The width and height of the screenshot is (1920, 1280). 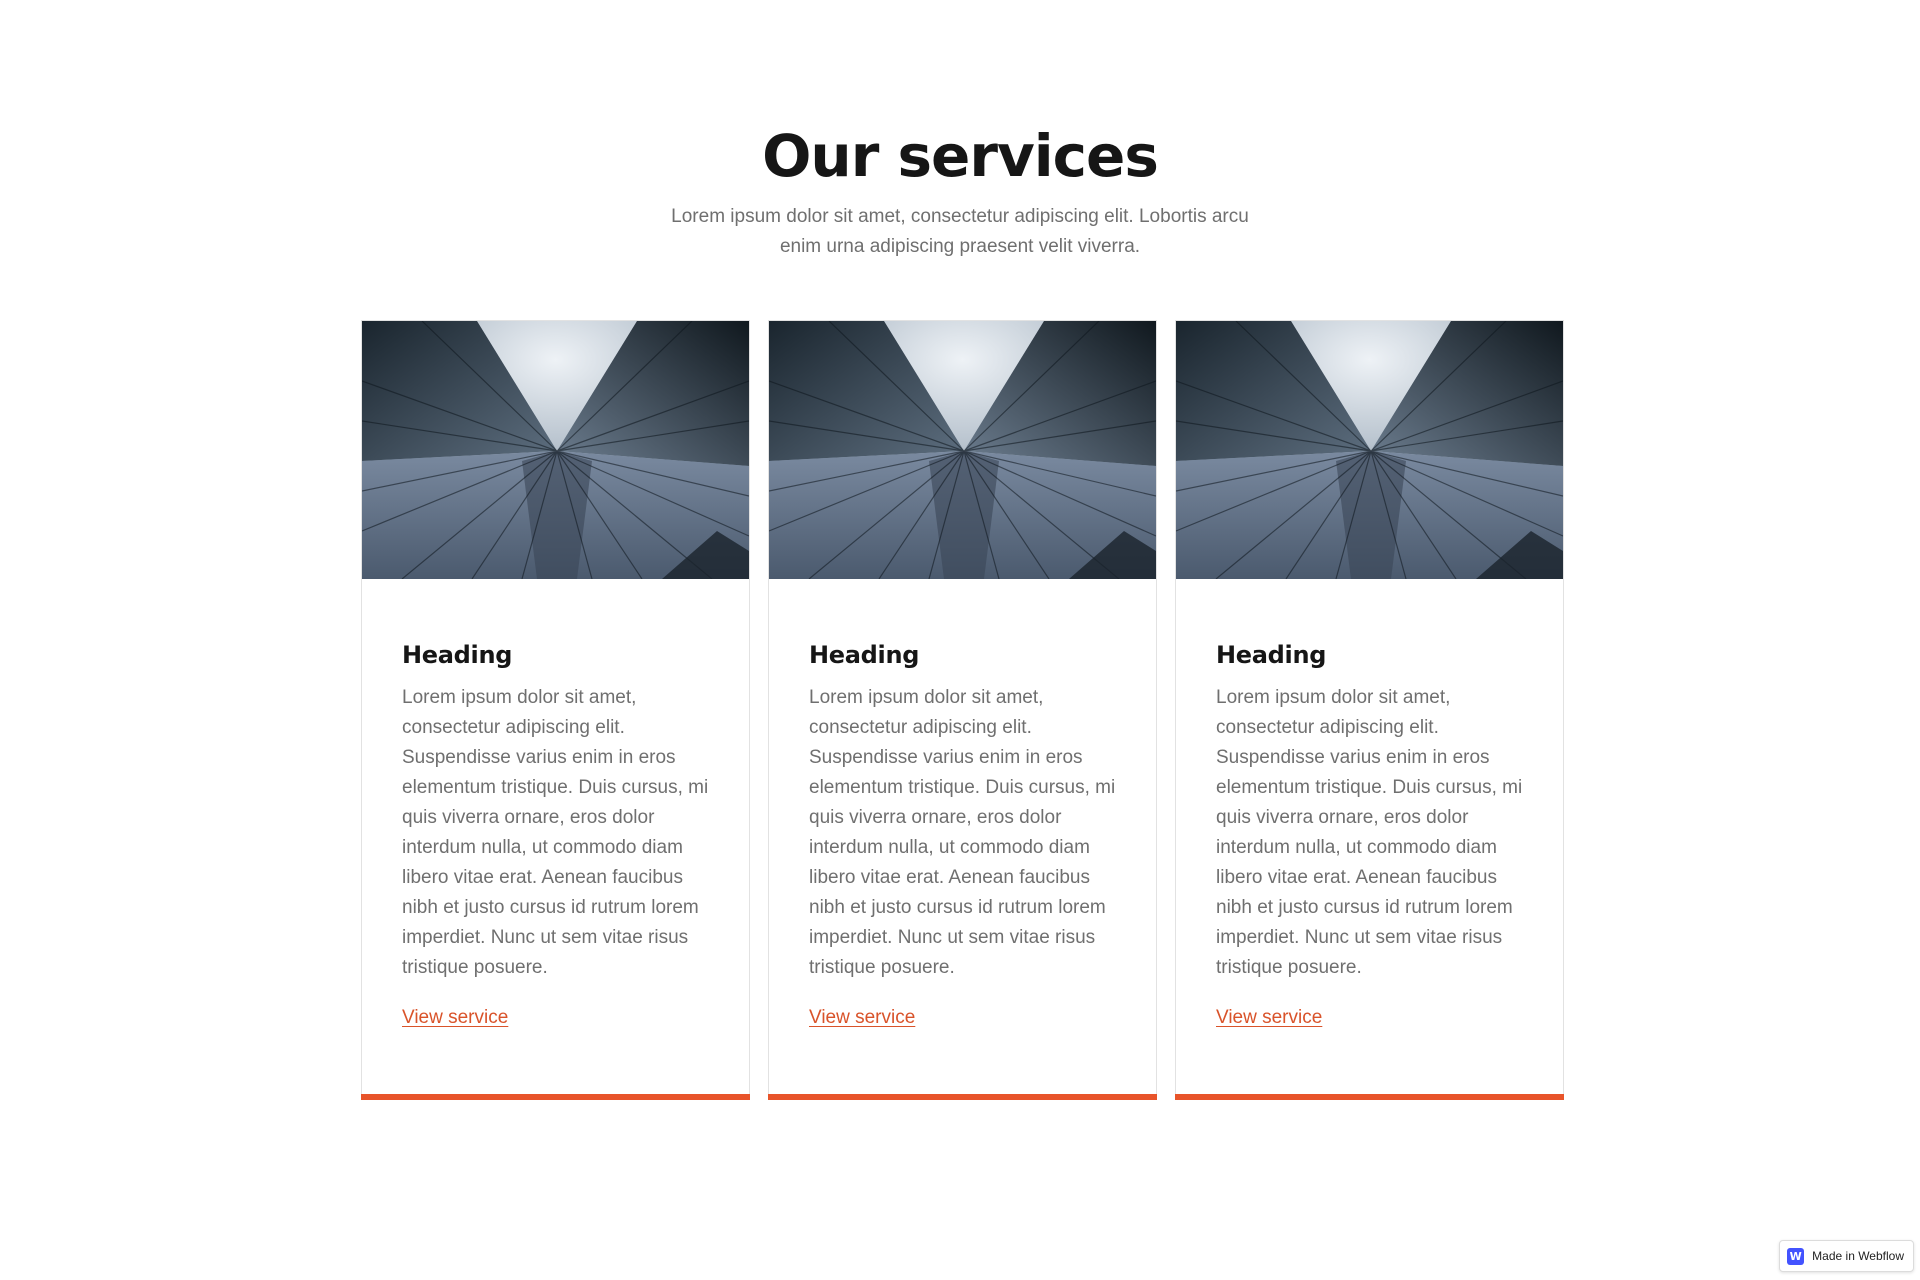 What do you see at coordinates (1796, 1256) in the screenshot?
I see `webflow-logo-icon: W` at bounding box center [1796, 1256].